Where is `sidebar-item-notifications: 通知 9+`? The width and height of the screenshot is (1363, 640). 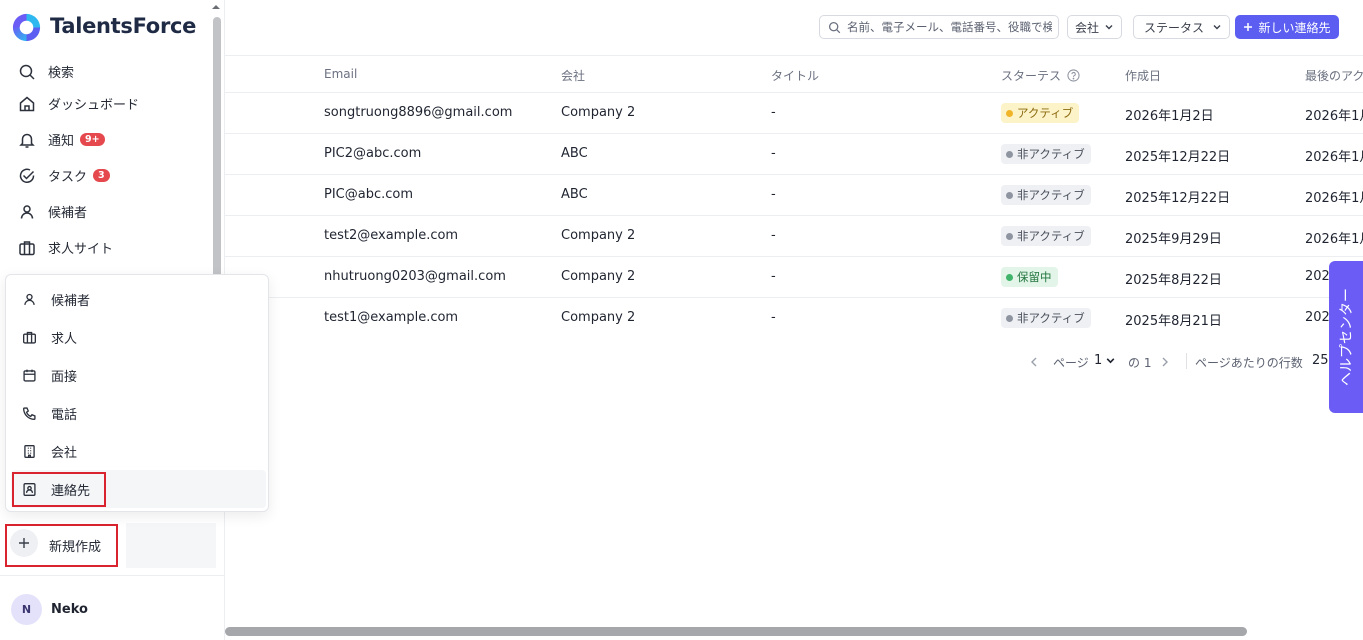 sidebar-item-notifications: 通知 9+ is located at coordinates (61, 139).